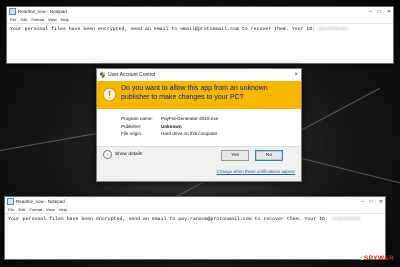 Image resolution: width=400 pixels, height=267 pixels. Describe the element at coordinates (296, 75) in the screenshot. I see `close-icon: ×` at that location.